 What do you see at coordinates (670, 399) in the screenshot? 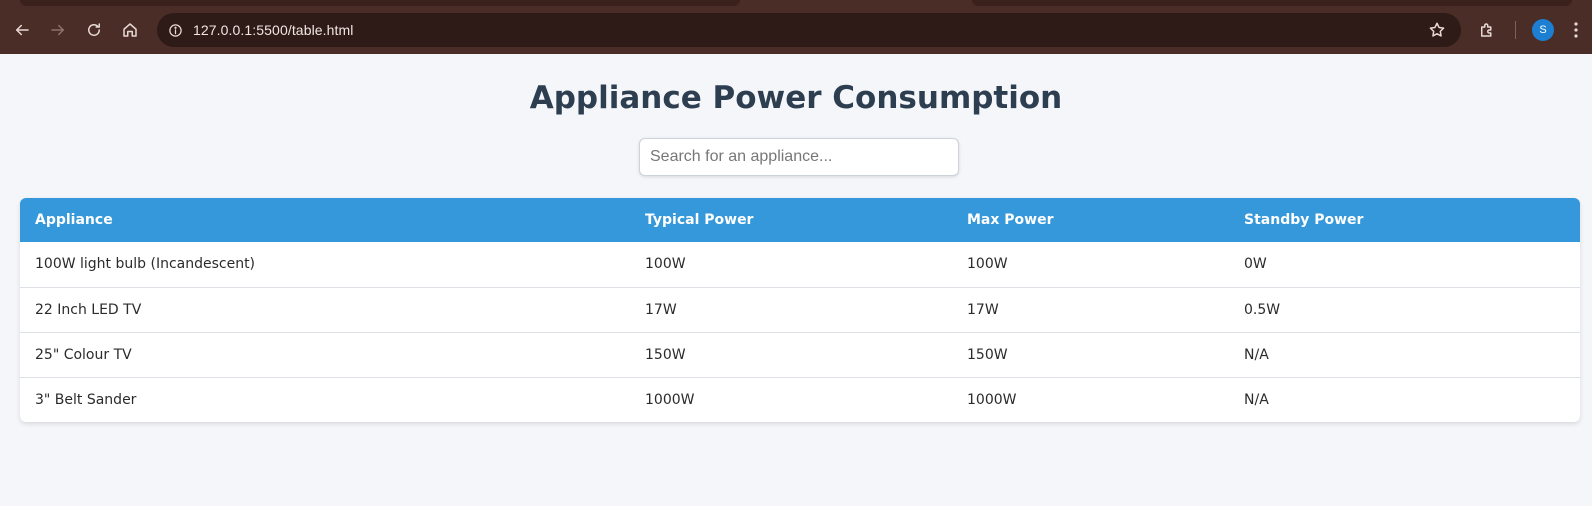
I see `cell-typical-power: 1000W` at bounding box center [670, 399].